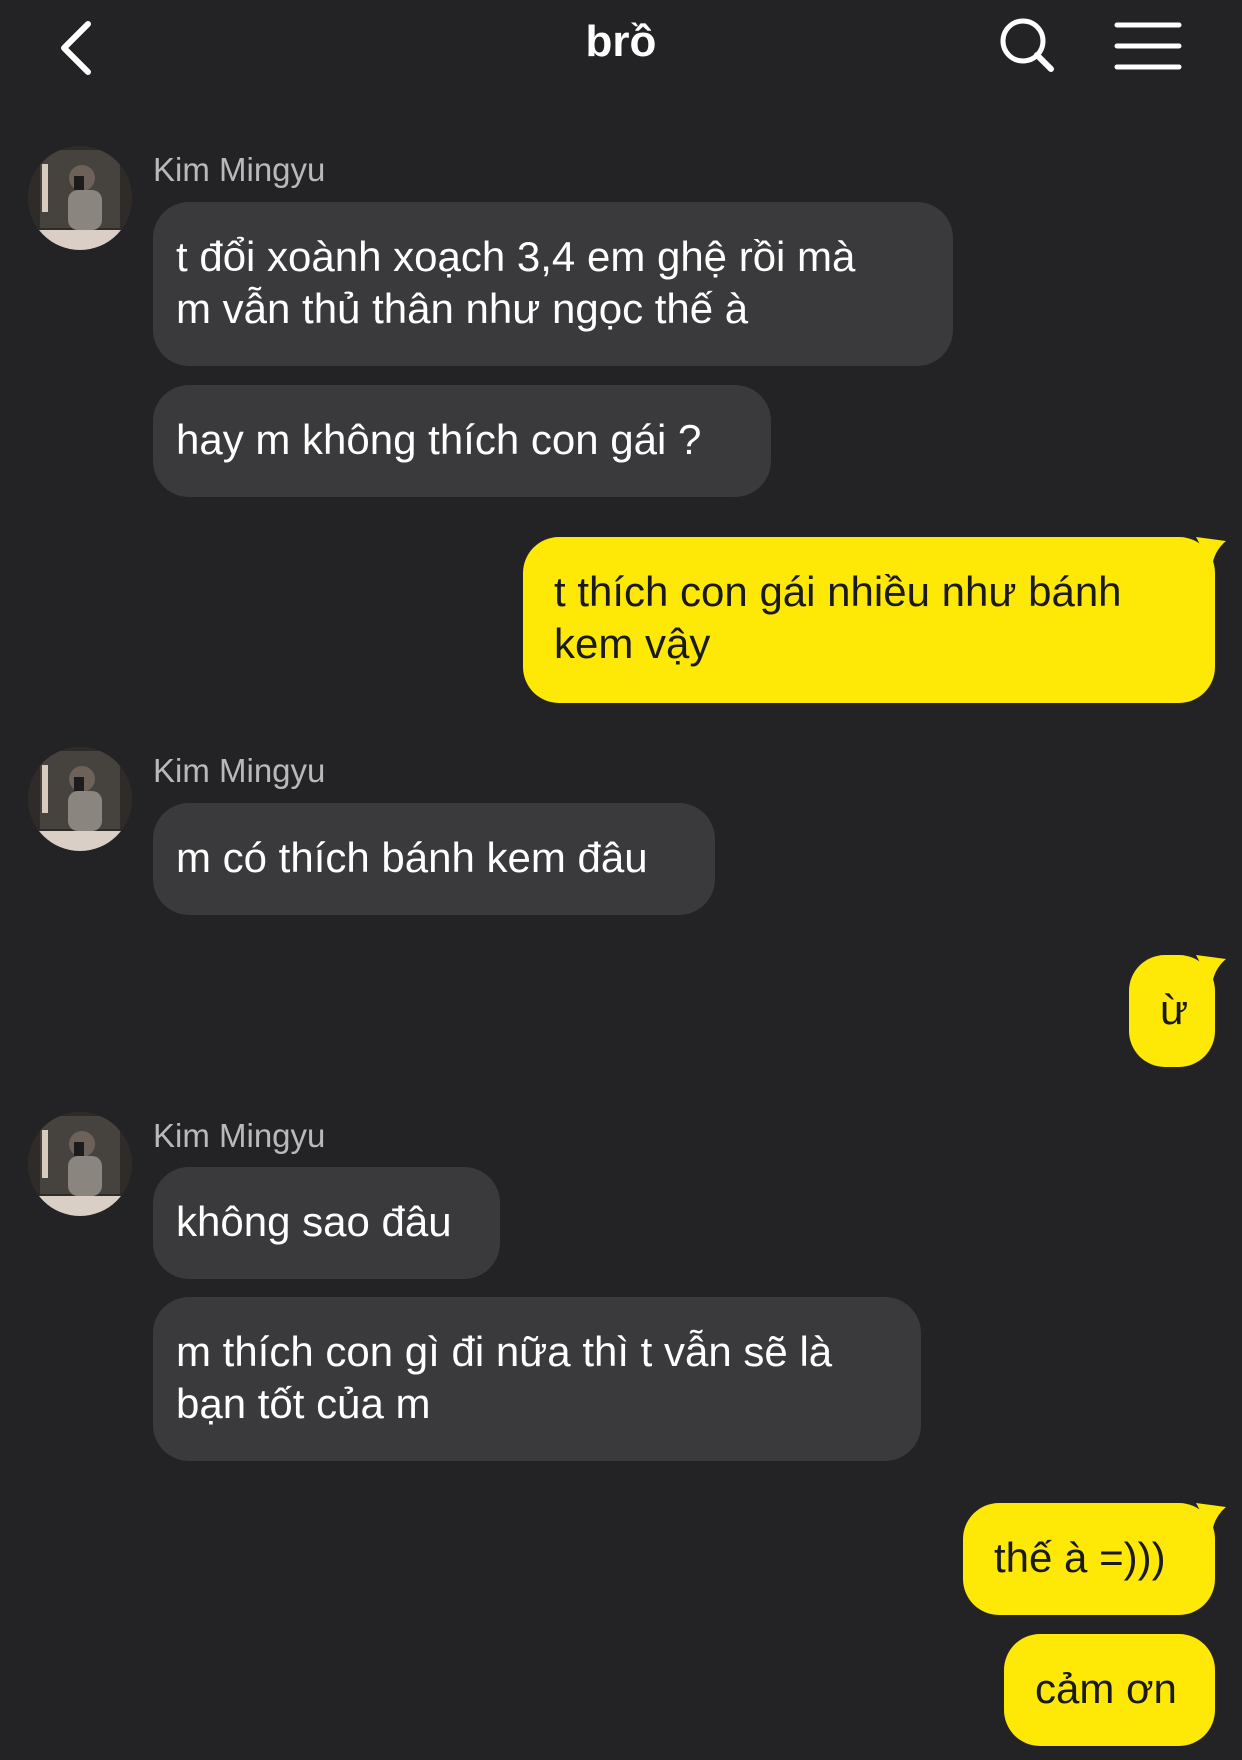  What do you see at coordinates (326, 1223) in the screenshot?
I see `incoming-message: không sao đâu` at bounding box center [326, 1223].